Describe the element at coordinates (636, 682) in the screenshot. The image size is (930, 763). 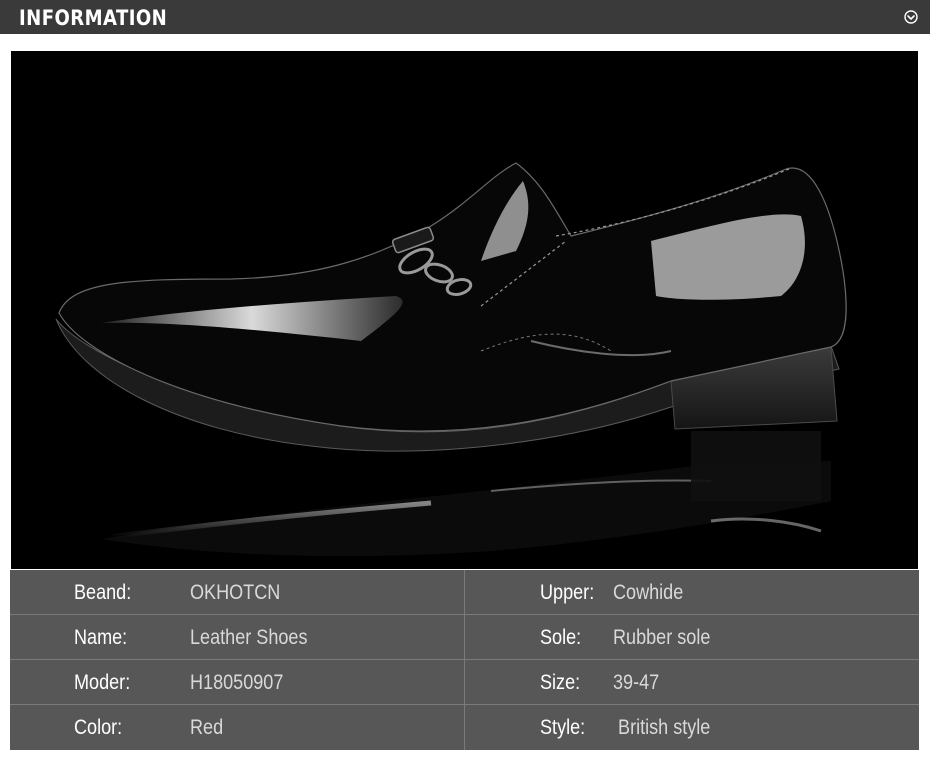
I see `size-value: 39-47` at that location.